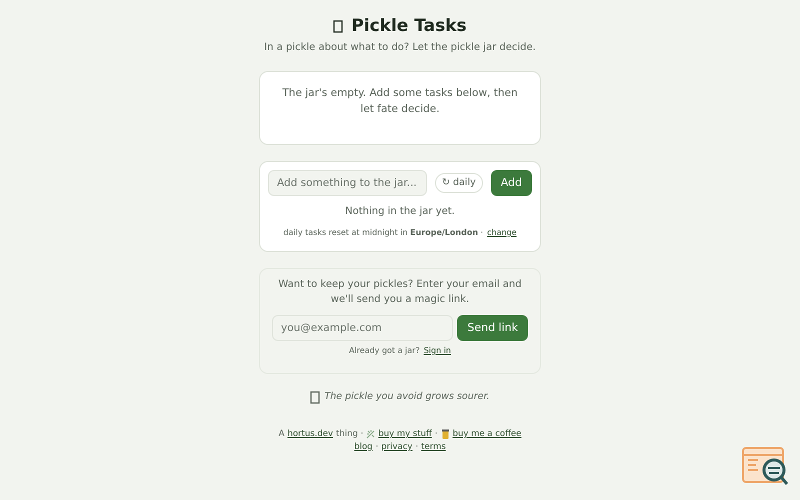 This screenshot has height=500, width=800. Describe the element at coordinates (363, 327) in the screenshot. I see `email-input: you@example.com` at that location.